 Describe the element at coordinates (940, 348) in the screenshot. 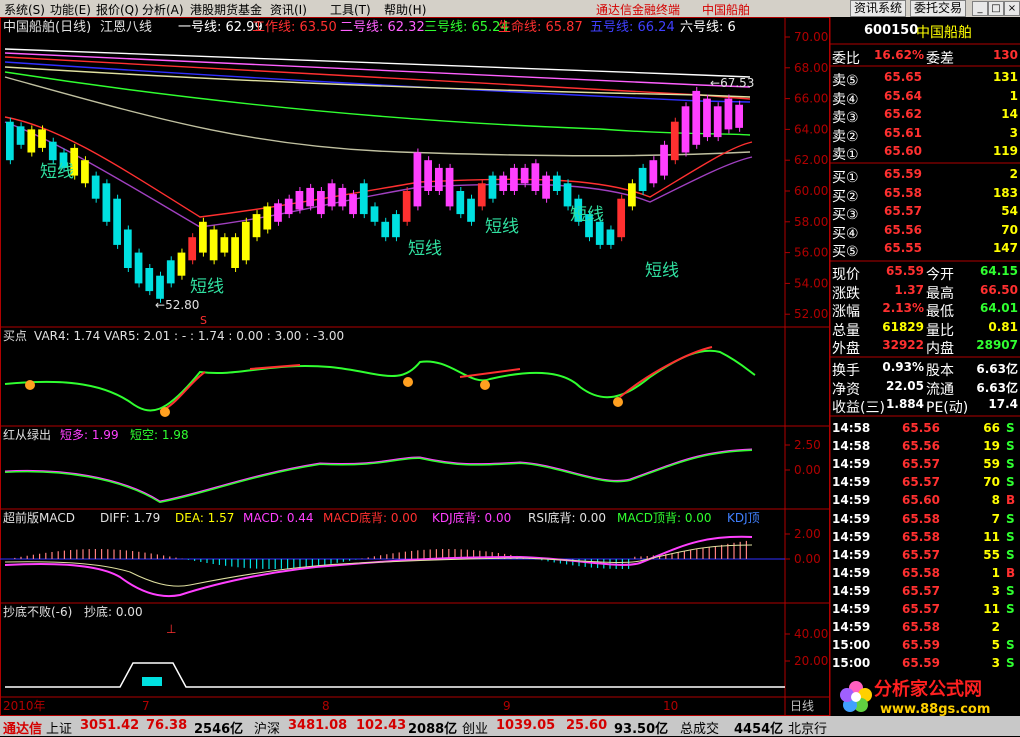

I see `stat-label-2: 内盘` at that location.